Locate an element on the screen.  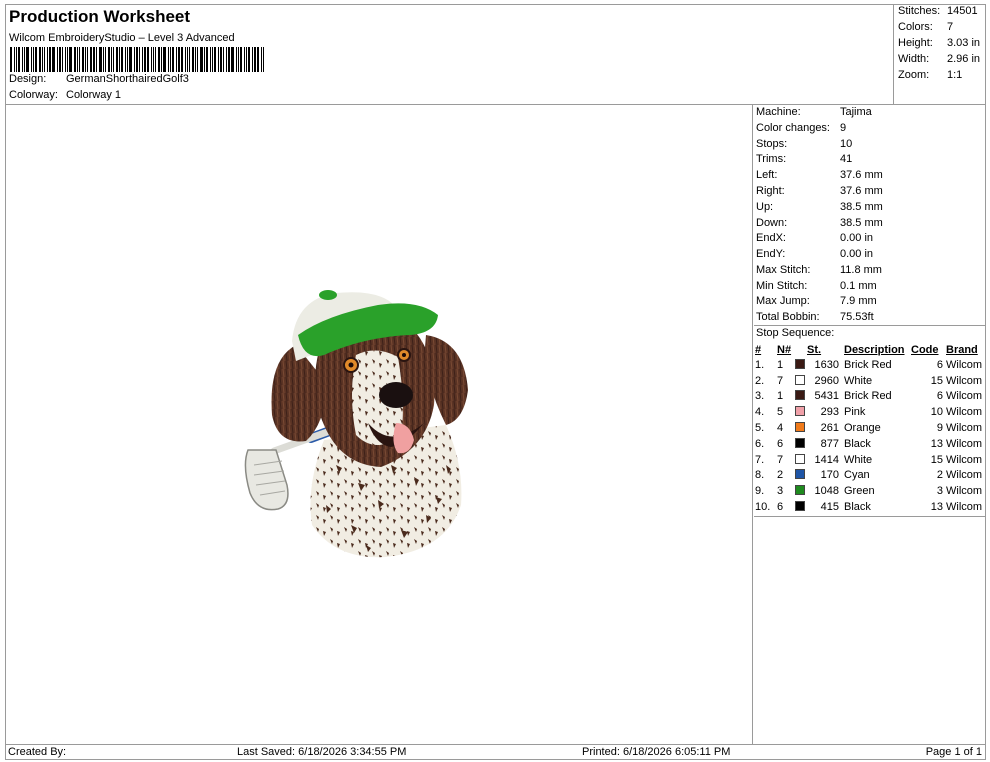
design-label: Design: is located at coordinates (28, 79).